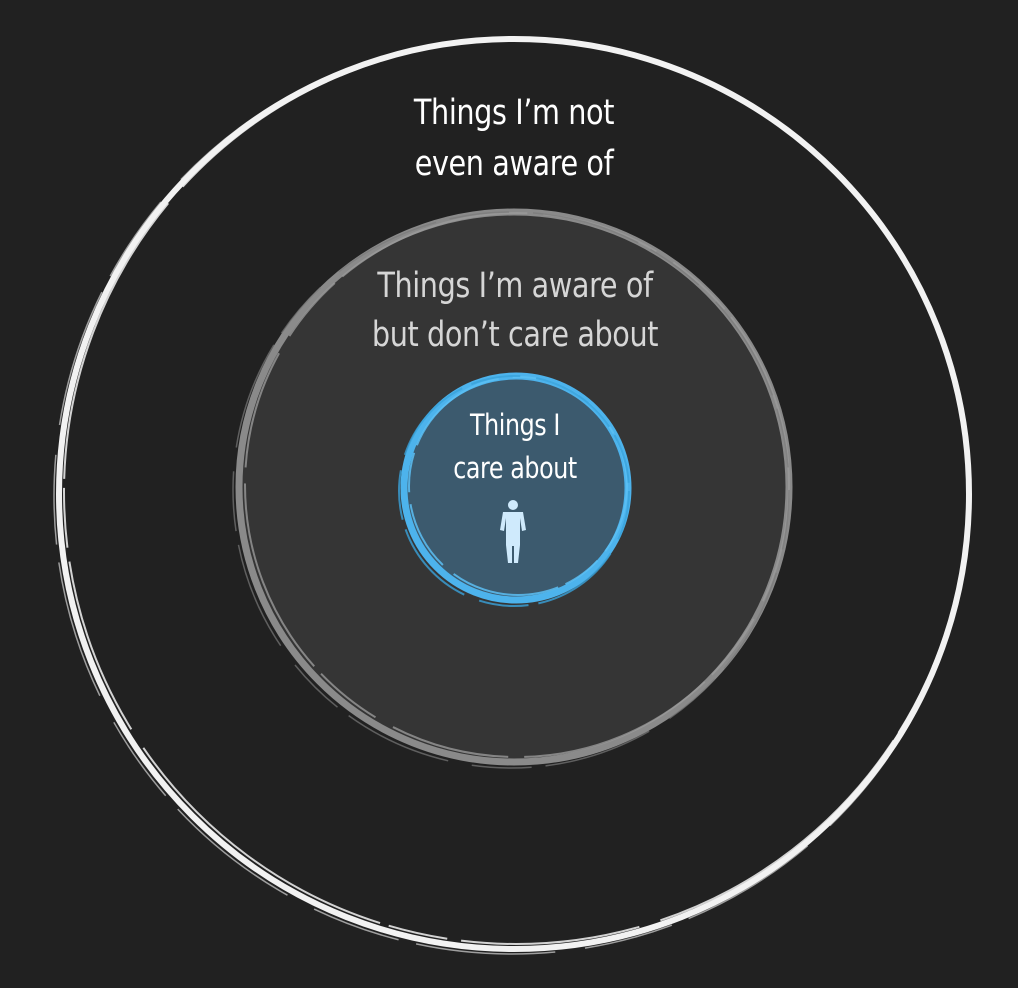 This screenshot has width=1018, height=988. Describe the element at coordinates (515, 311) in the screenshot. I see `middle-circle-label: Things I’m aware of but don’t care about` at that location.